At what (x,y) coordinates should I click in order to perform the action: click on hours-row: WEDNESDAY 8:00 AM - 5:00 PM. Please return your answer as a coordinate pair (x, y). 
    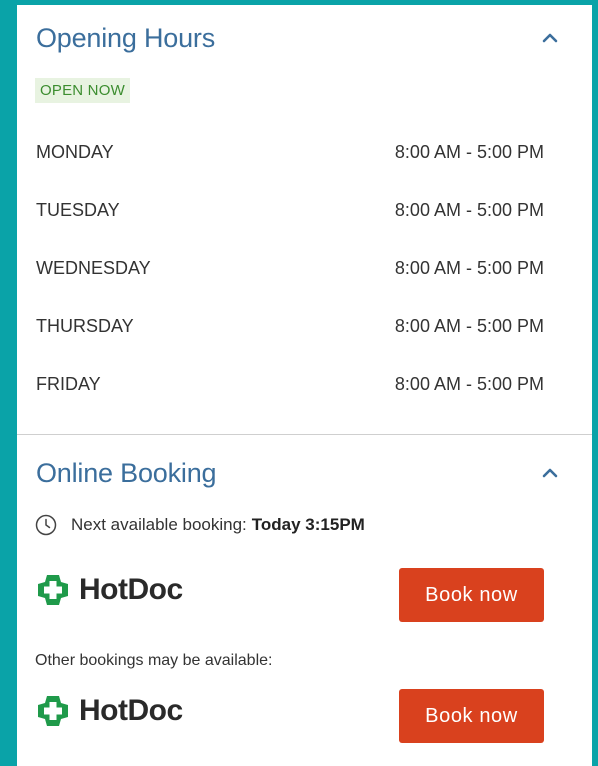
    Looking at the image, I should click on (290, 268).